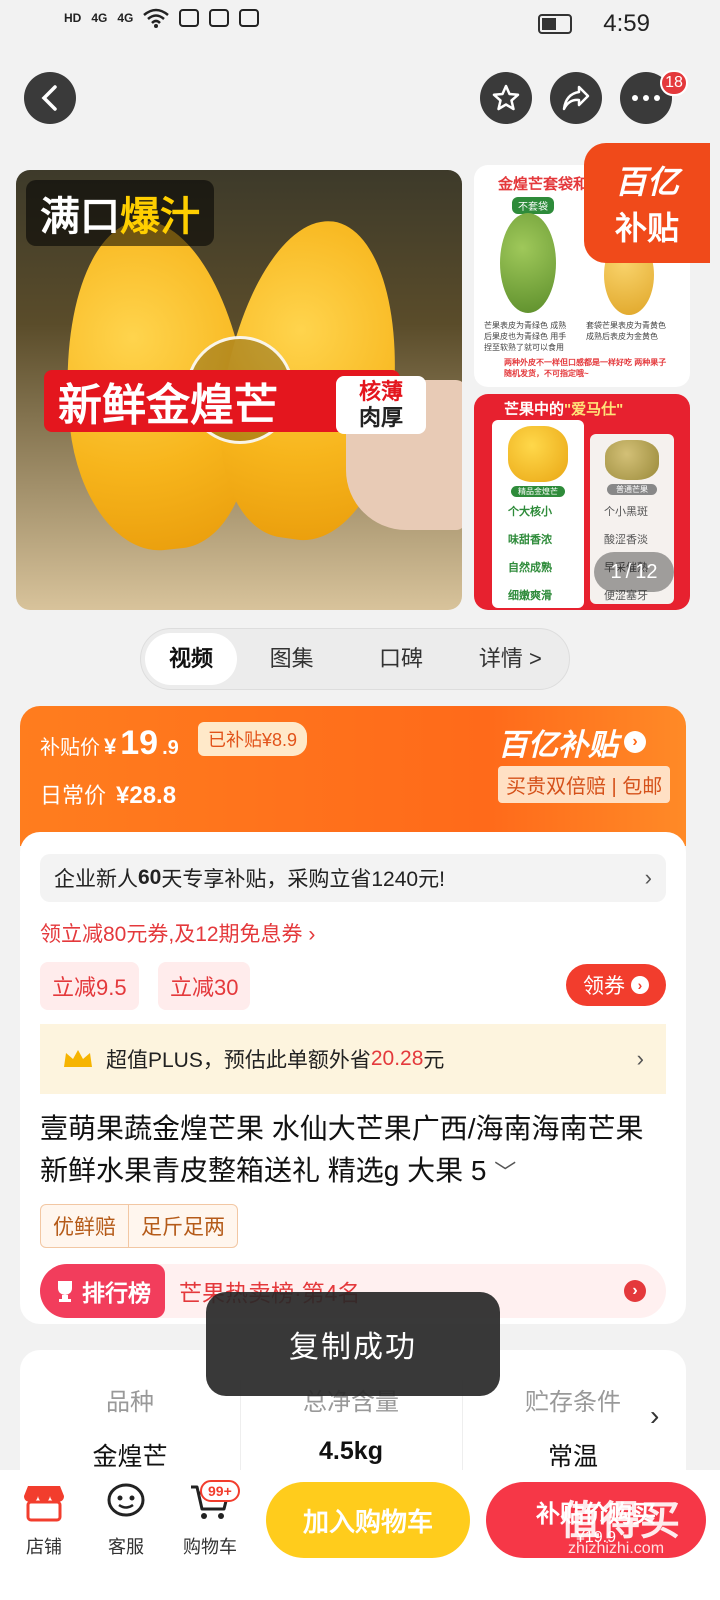 The width and height of the screenshot is (720, 1600). I want to click on status-bar: HD 4G 4G 4:59, so click(360, 24).